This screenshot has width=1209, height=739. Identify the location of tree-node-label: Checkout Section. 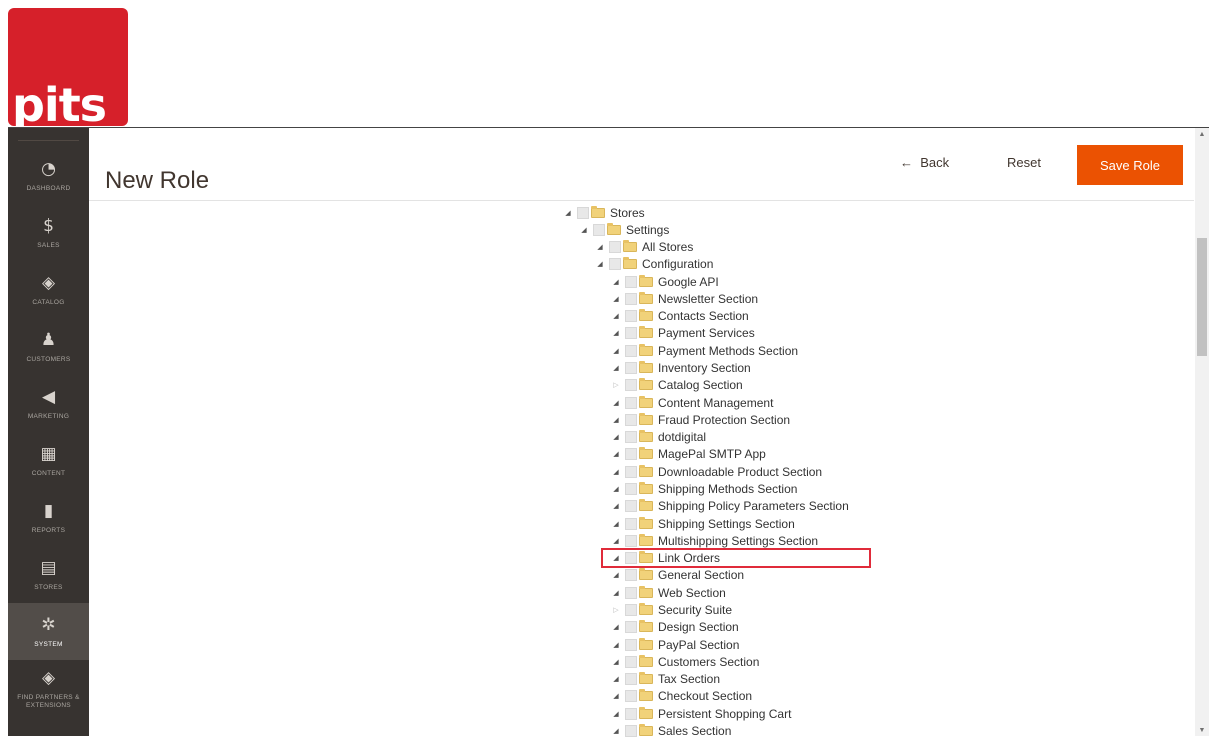
(705, 696).